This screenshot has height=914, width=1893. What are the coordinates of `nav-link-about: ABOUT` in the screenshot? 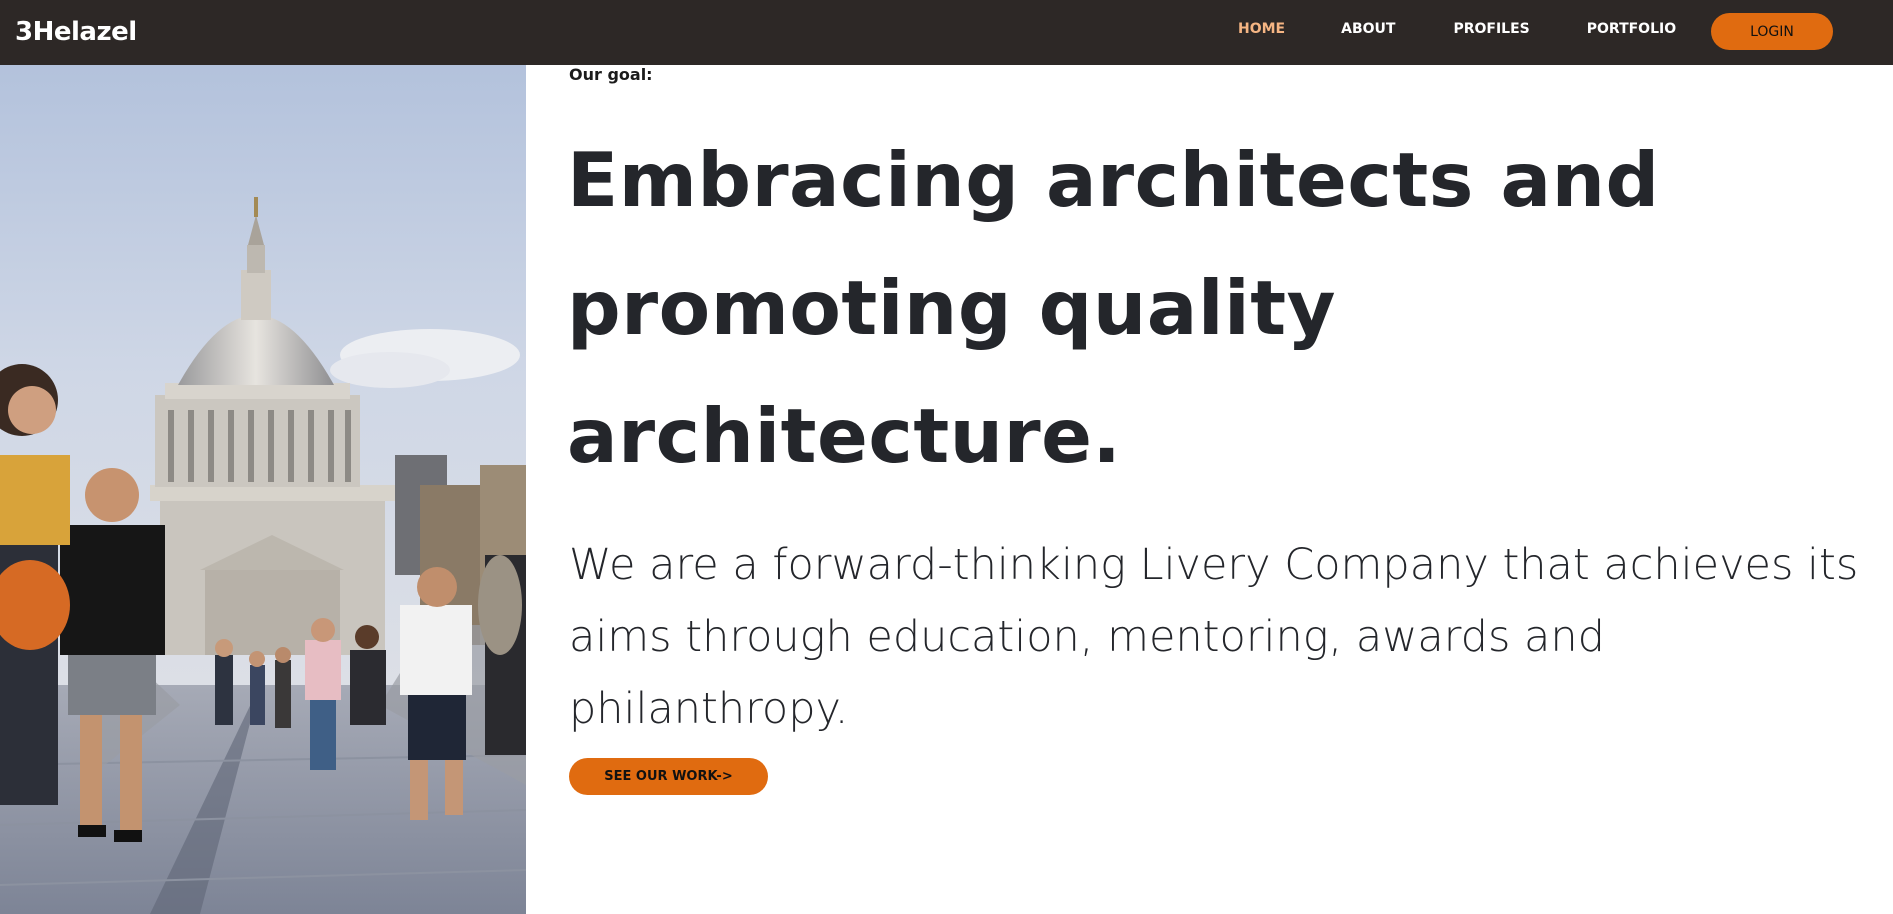 It's located at (1368, 29).